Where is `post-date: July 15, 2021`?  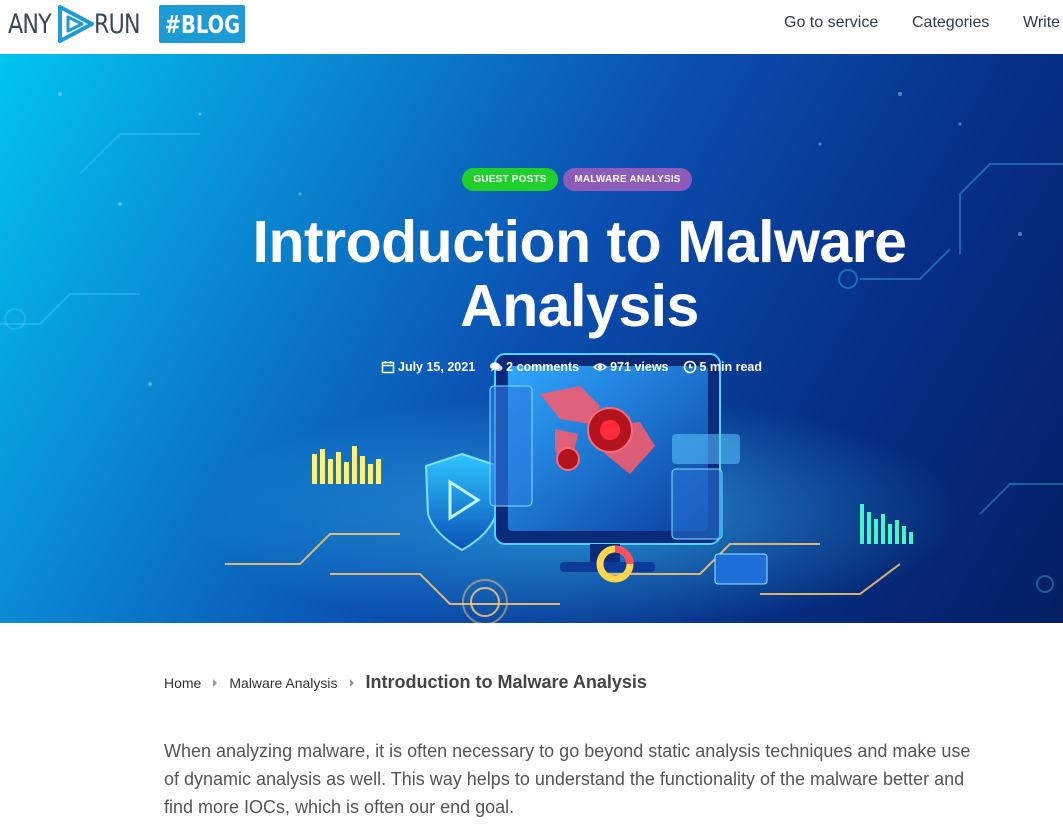 post-date: July 15, 2021 is located at coordinates (428, 367).